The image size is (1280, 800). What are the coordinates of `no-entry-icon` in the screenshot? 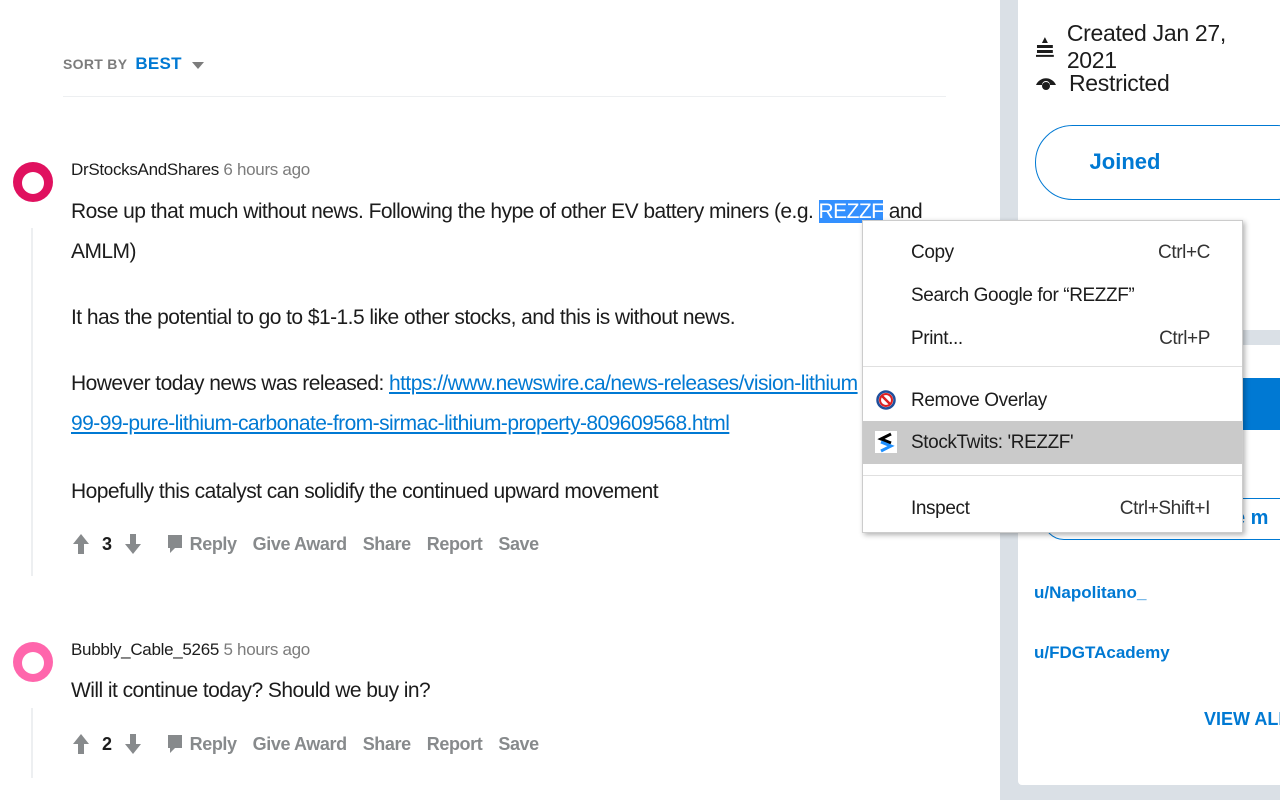 It's located at (886, 400).